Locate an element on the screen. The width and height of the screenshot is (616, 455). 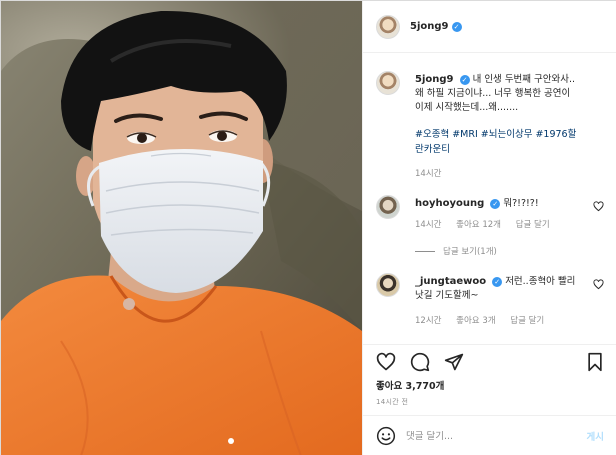
caption-meta: 14시간 is located at coordinates (512, 174).